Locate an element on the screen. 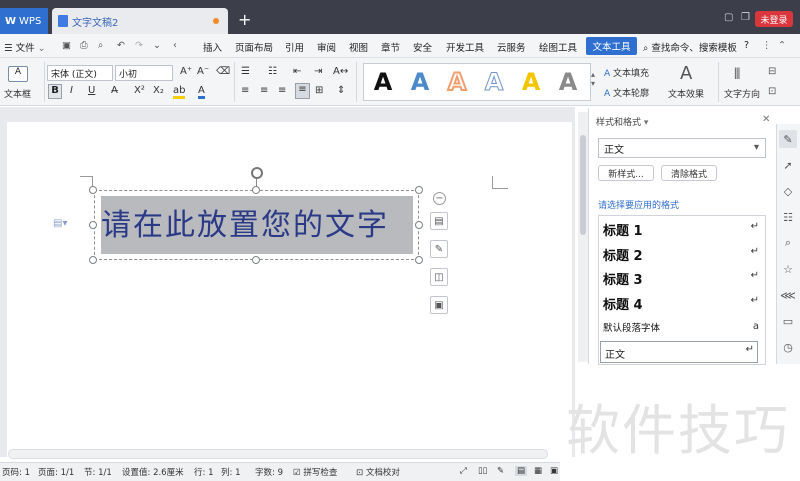  strikethrough-icon: A̶ is located at coordinates (114, 90).